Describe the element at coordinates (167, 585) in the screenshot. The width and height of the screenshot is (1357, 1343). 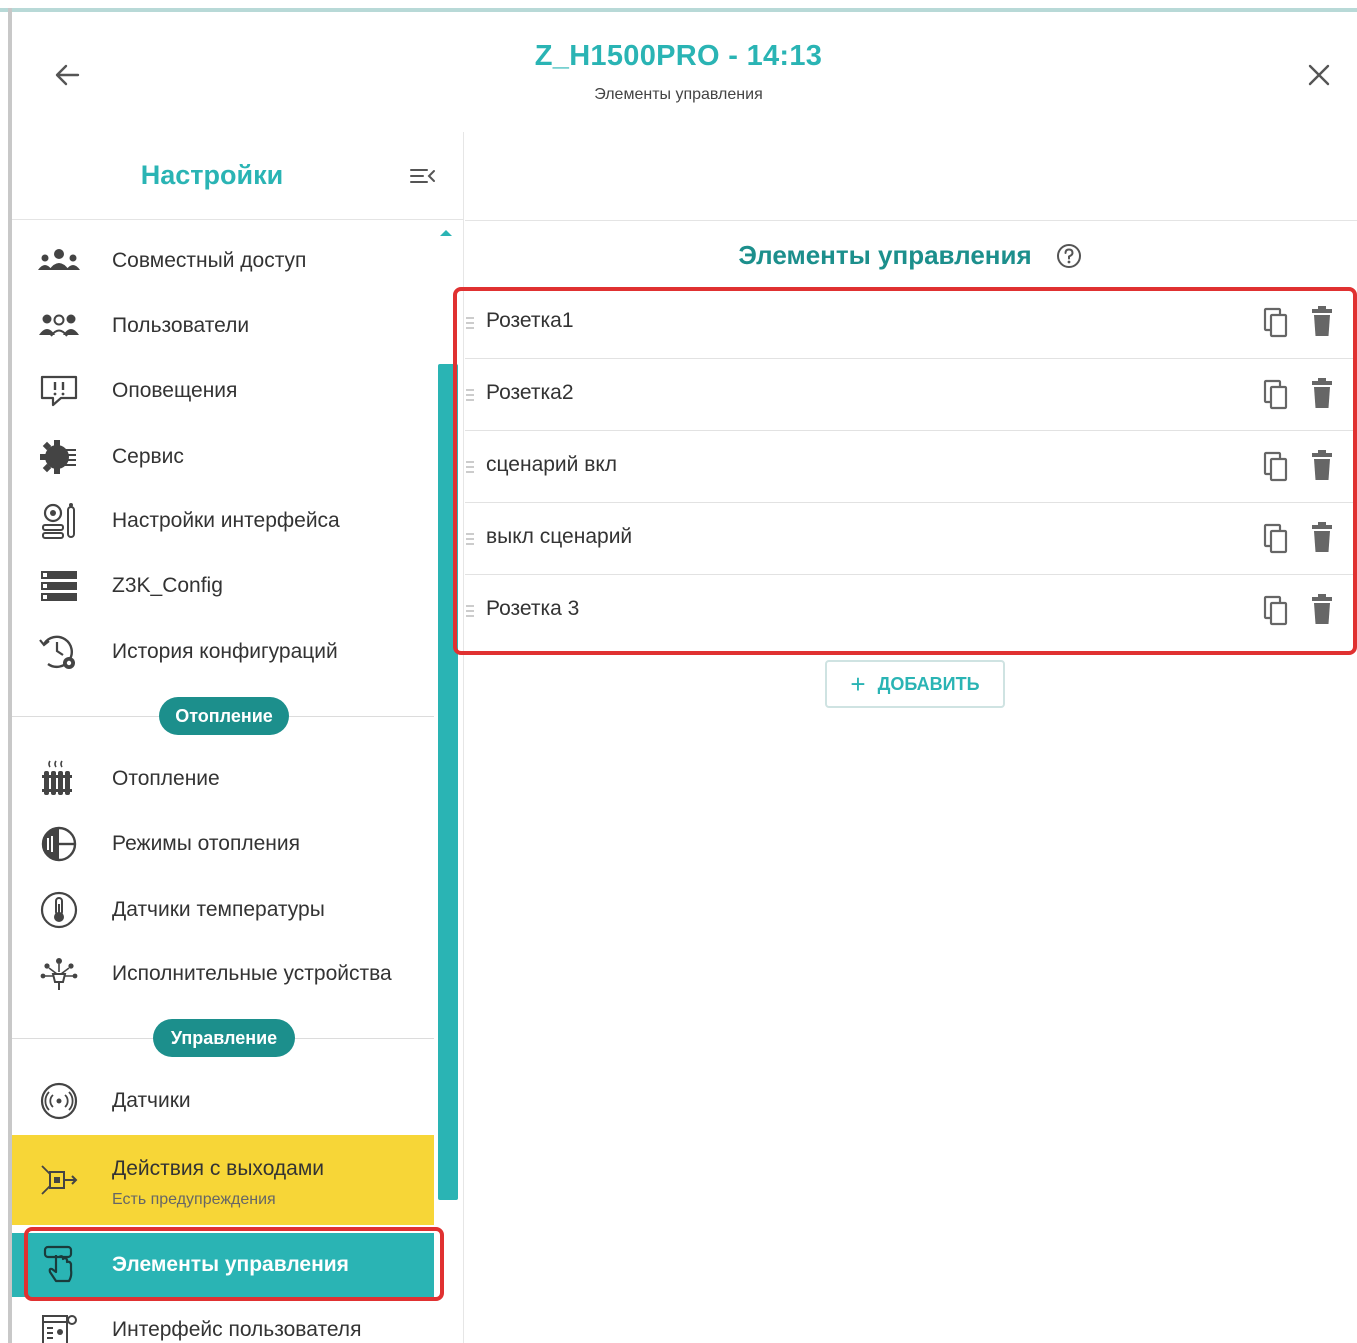
I see `sidebar-item-label: Z3K_Config` at that location.